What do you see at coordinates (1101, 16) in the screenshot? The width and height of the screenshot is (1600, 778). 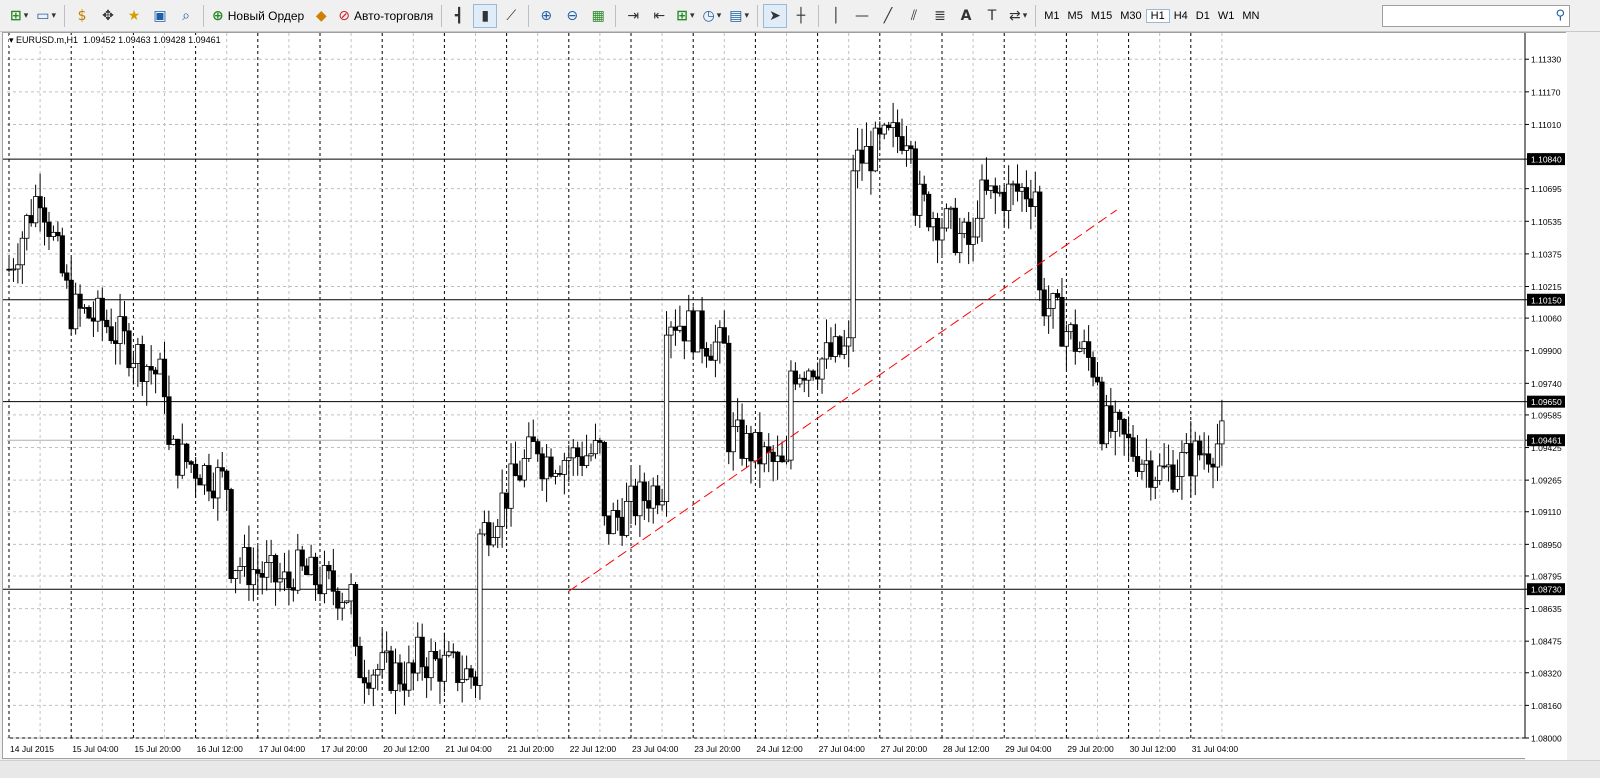 I see `timeframe-m15: M15` at bounding box center [1101, 16].